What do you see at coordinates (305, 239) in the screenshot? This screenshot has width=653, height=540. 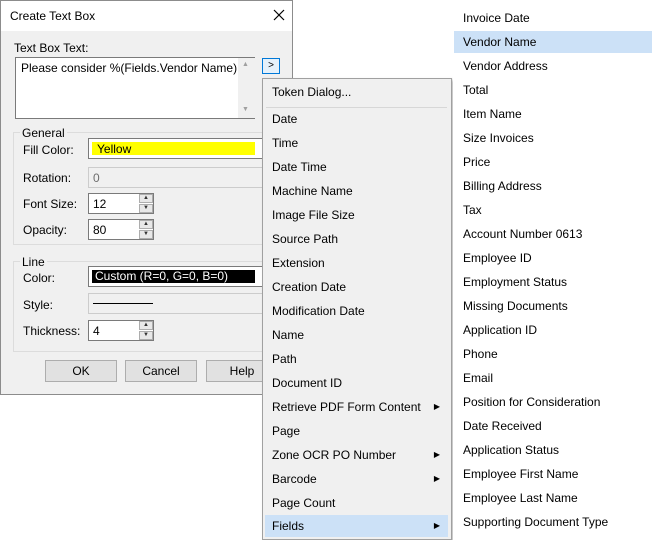 I see `menu-item-label: Source Path` at bounding box center [305, 239].